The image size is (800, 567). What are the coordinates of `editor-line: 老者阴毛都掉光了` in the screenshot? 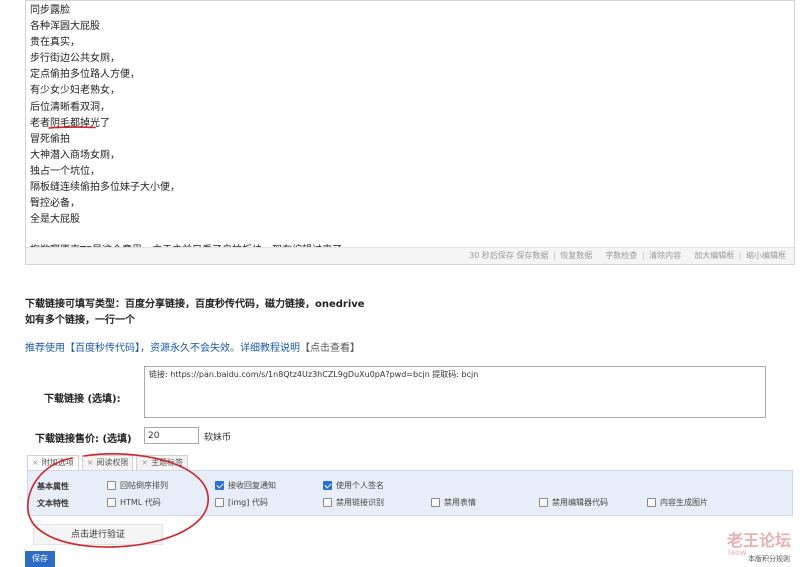 It's located at (70, 123).